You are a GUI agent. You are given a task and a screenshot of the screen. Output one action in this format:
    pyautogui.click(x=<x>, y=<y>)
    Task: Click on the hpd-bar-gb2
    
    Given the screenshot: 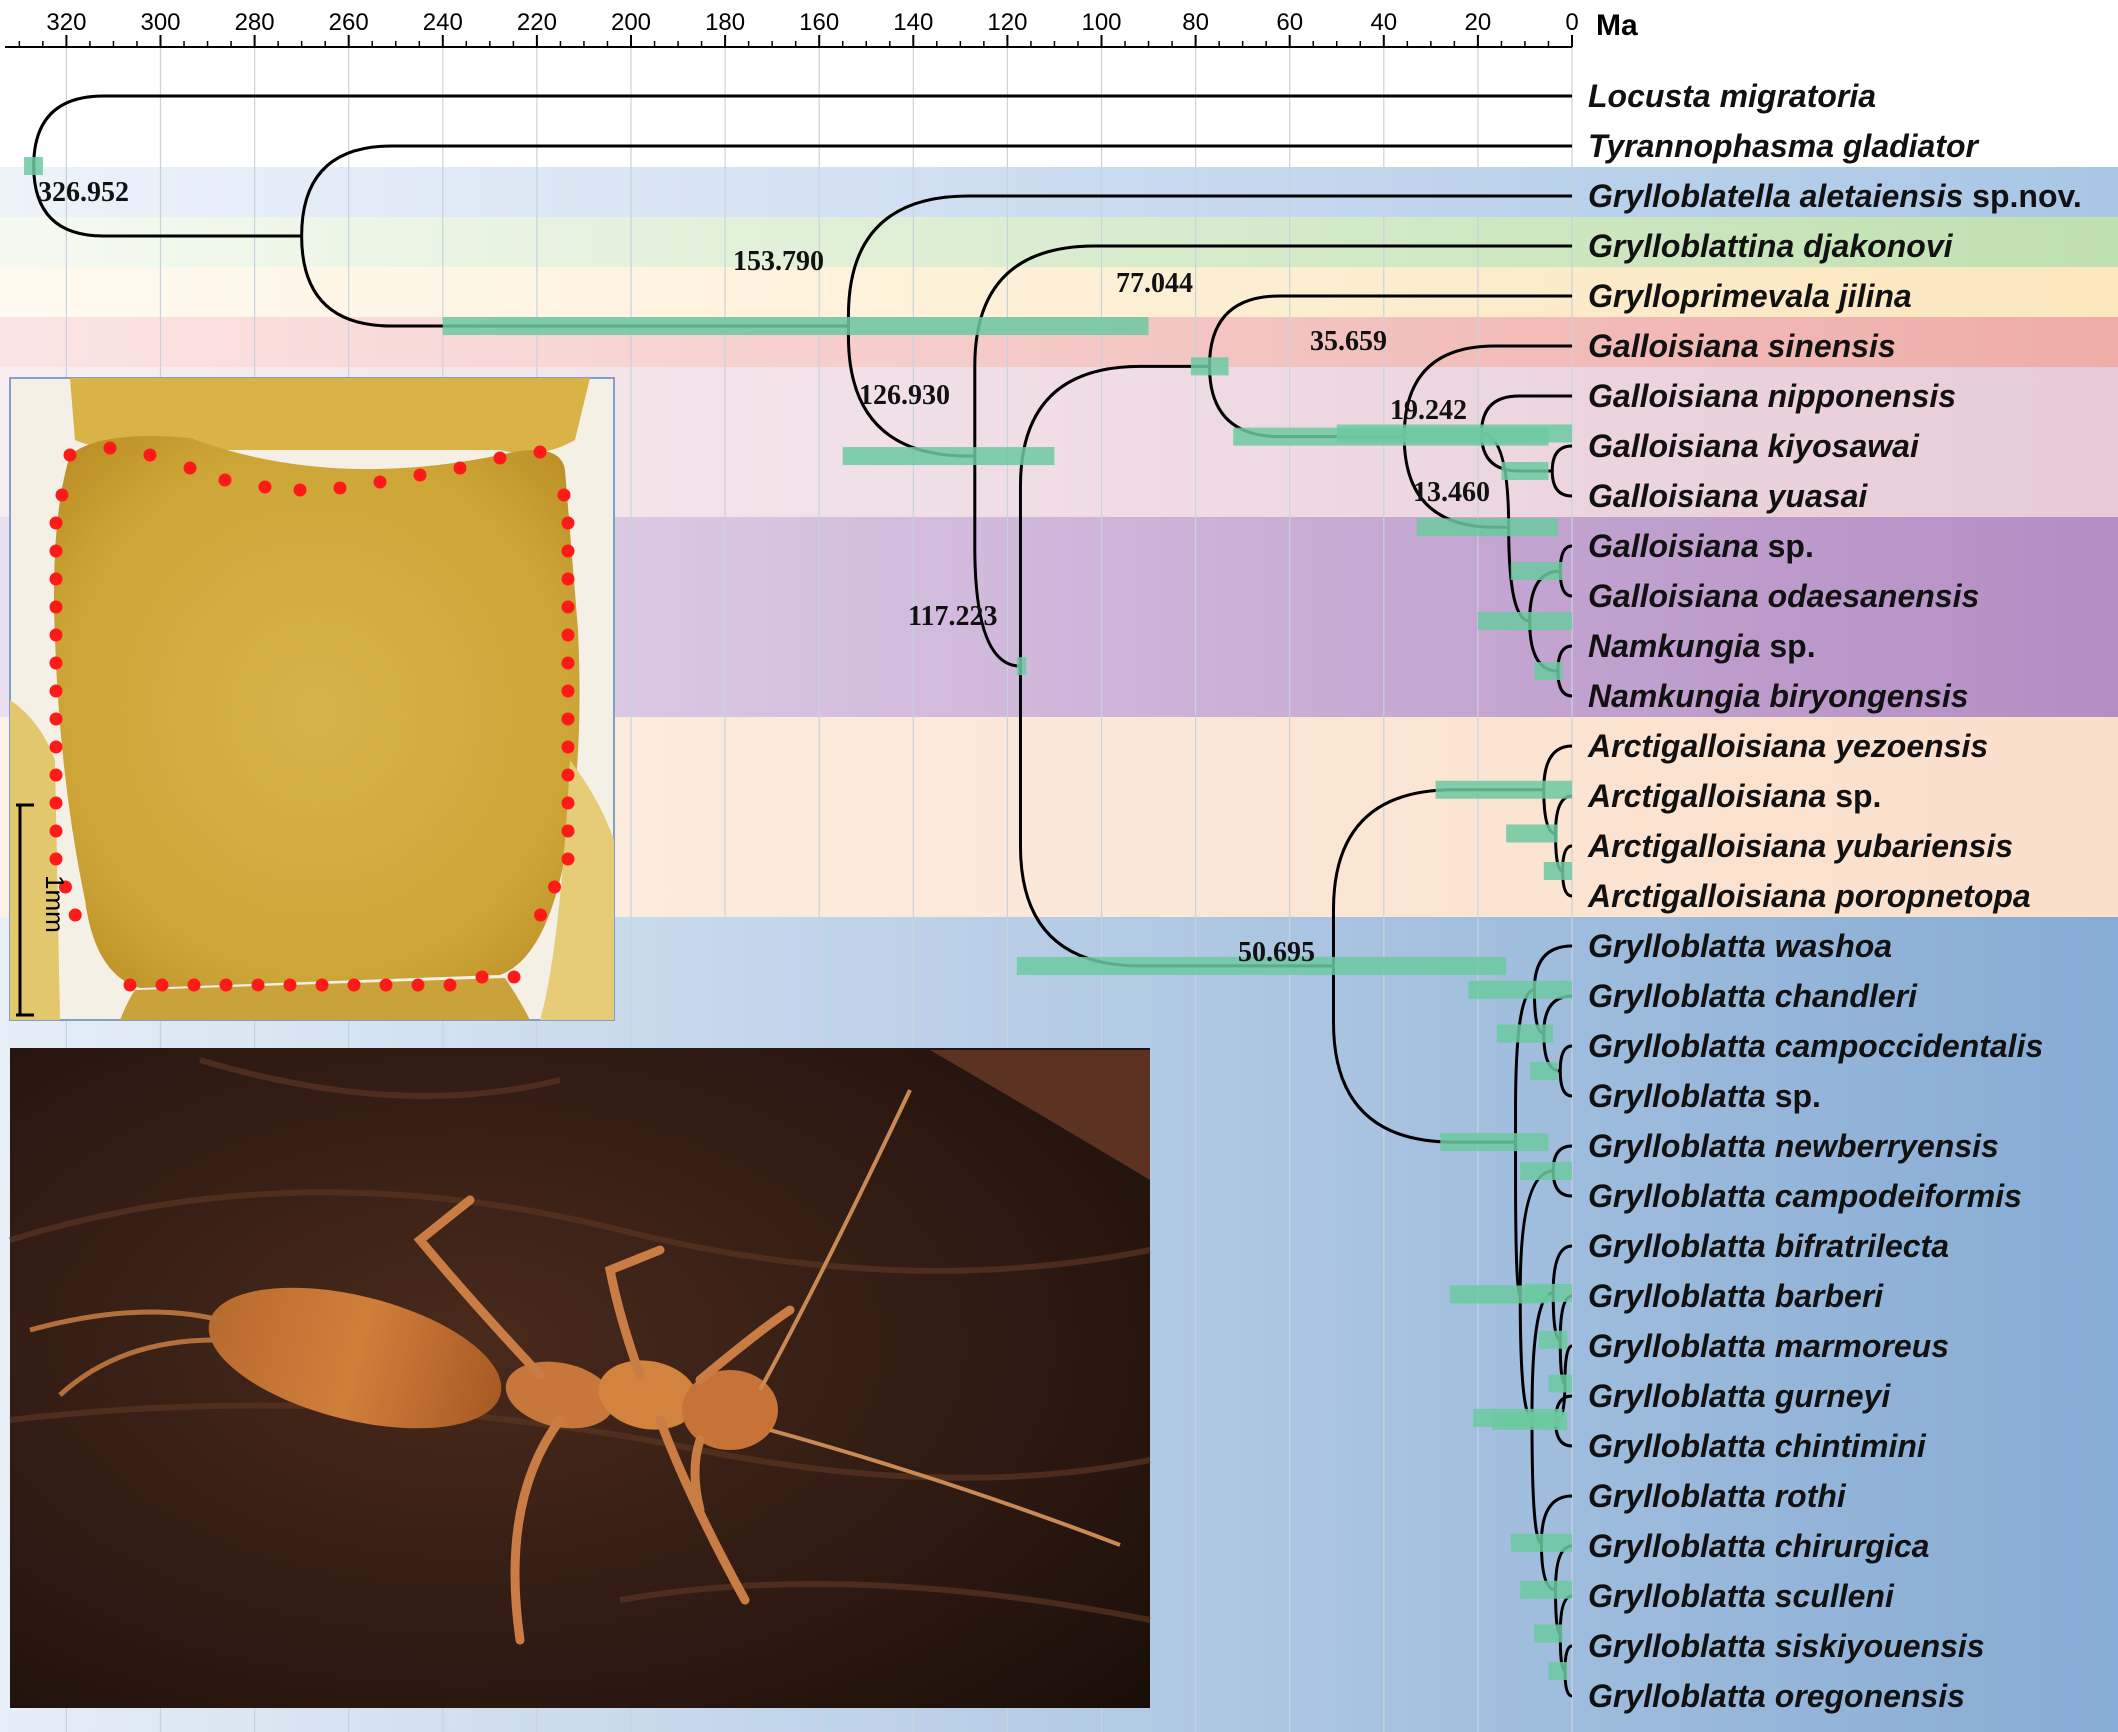 What is the action you would take?
    pyautogui.click(x=1553, y=1339)
    